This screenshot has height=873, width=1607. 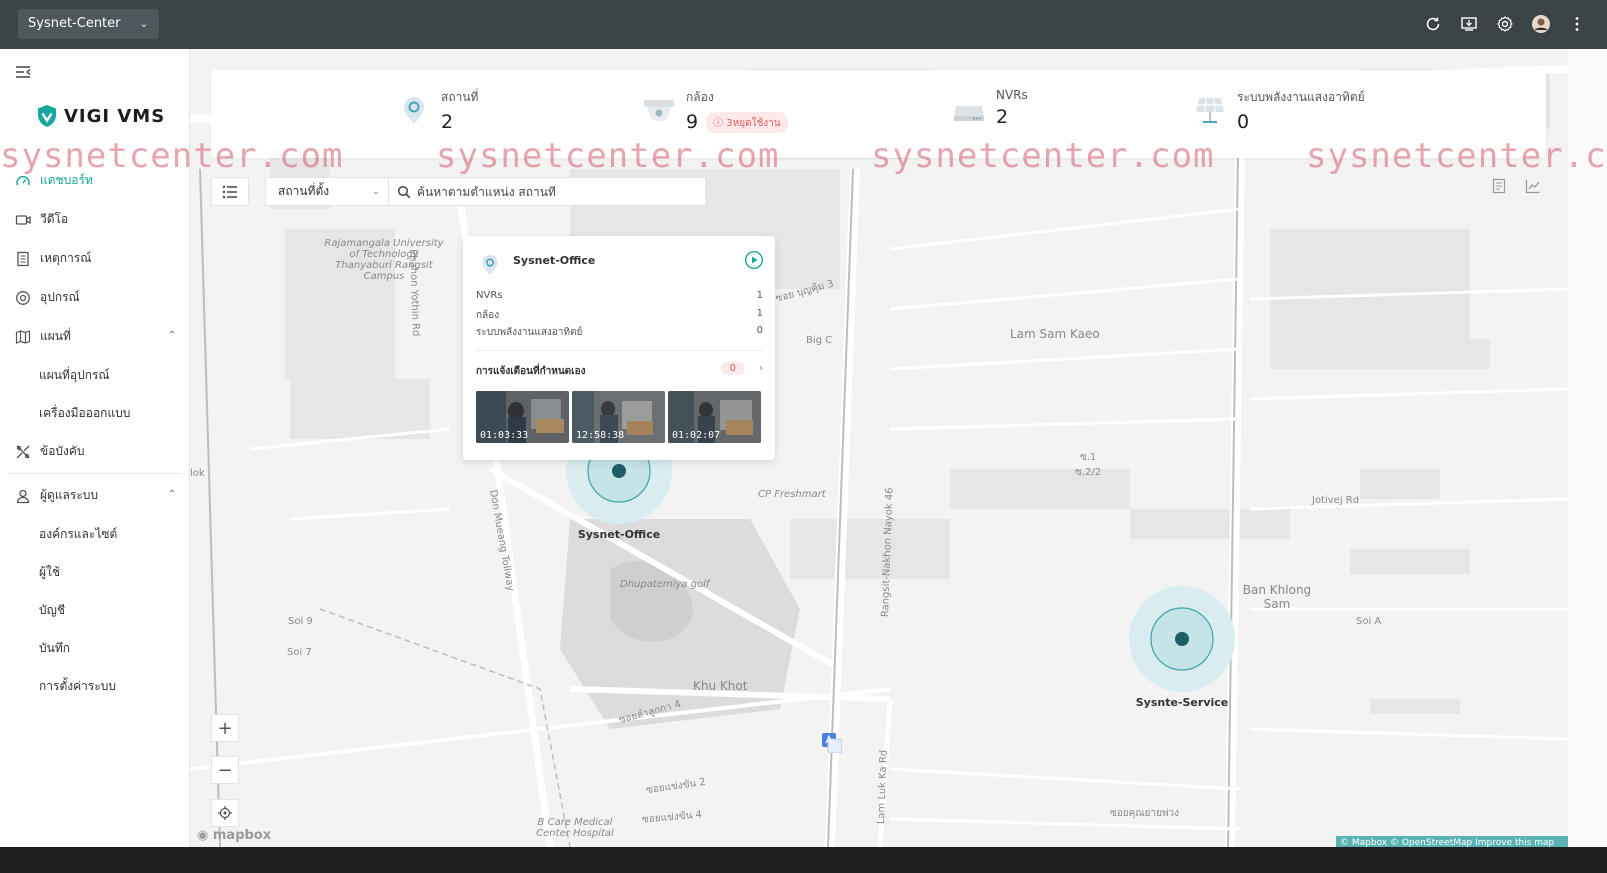 I want to click on zoom-out-button: −, so click(x=225, y=770).